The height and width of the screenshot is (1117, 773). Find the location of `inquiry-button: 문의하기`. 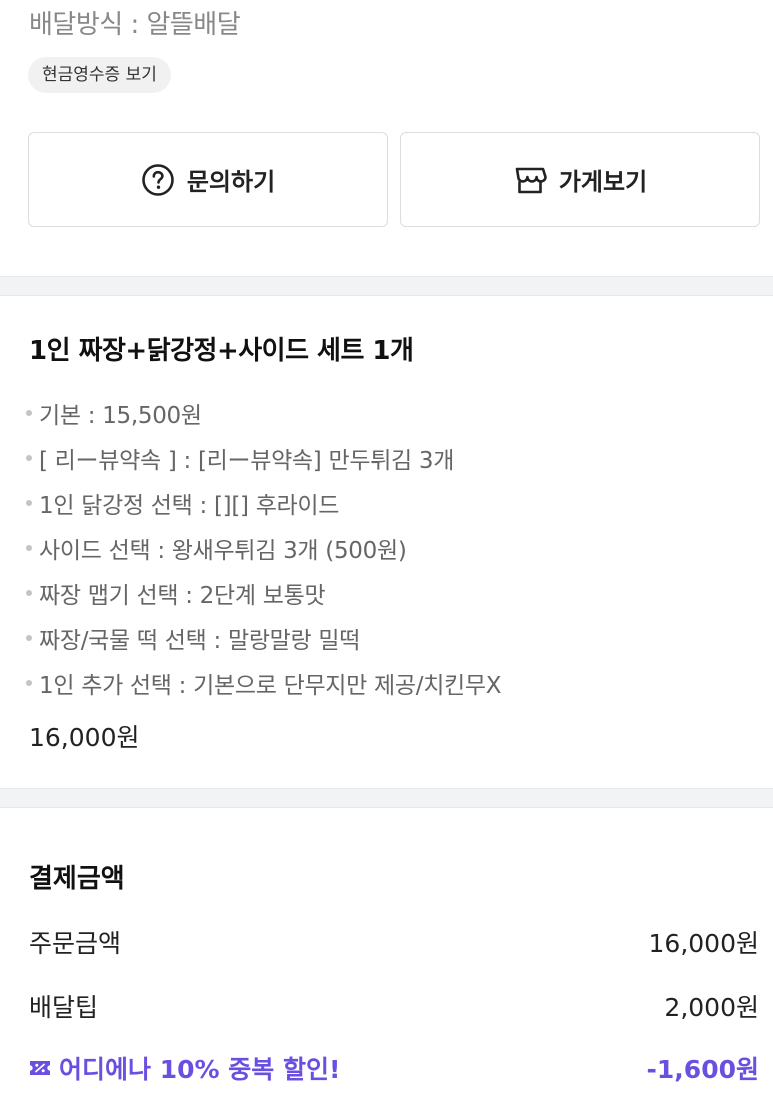

inquiry-button: 문의하기 is located at coordinates (208, 179).